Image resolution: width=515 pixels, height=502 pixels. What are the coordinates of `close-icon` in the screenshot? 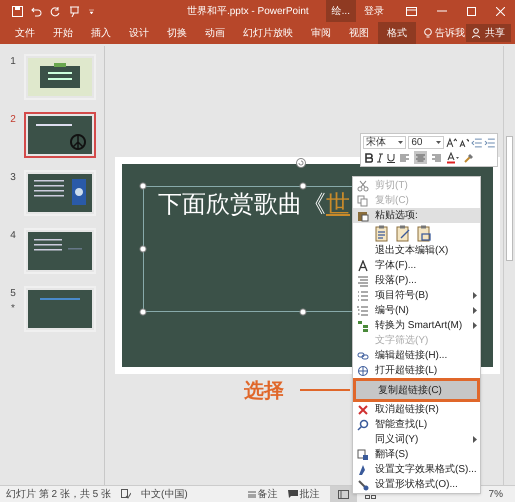 It's located at (500, 11).